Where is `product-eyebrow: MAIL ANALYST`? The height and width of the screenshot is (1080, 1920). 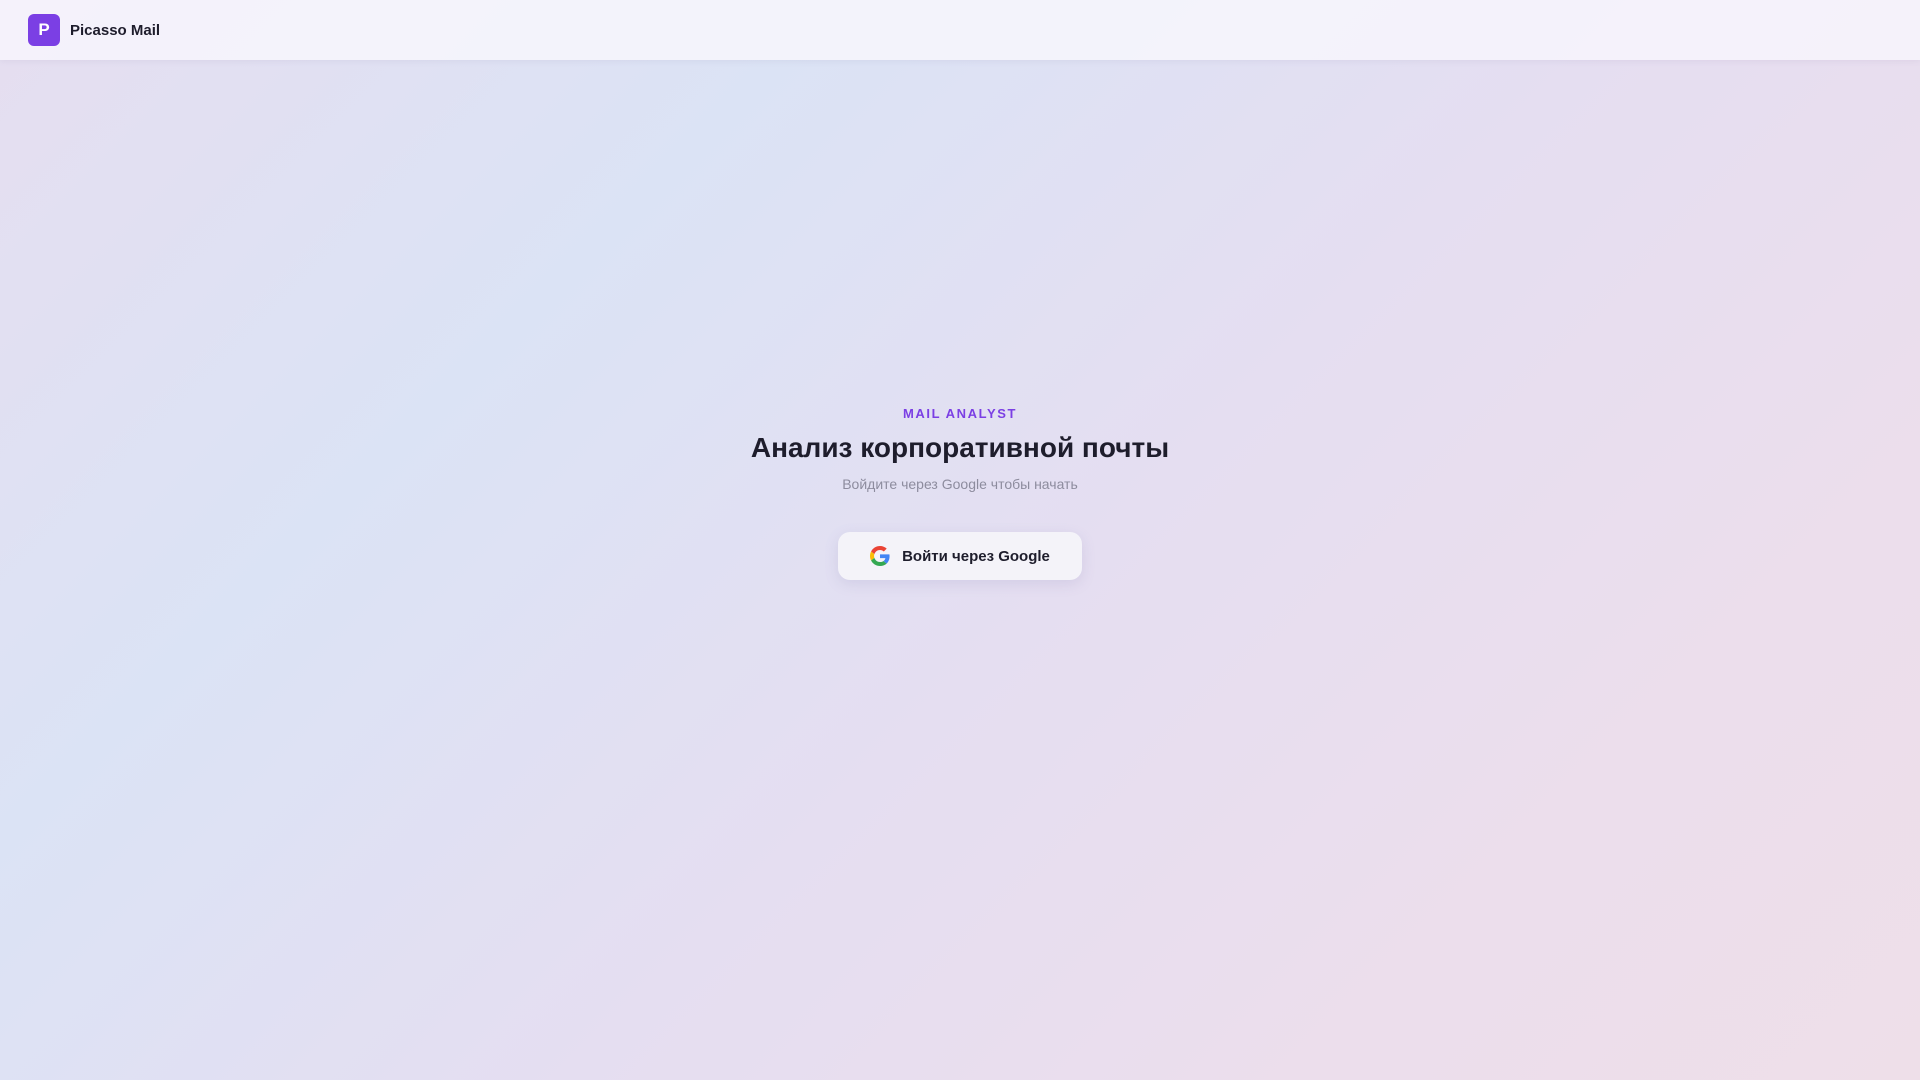 product-eyebrow: MAIL ANALYST is located at coordinates (960, 413).